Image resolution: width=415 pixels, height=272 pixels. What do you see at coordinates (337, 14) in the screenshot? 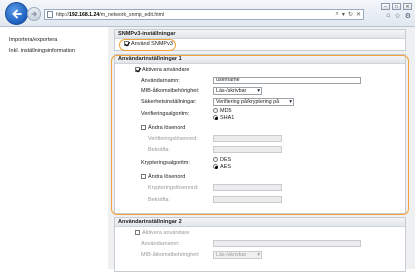
I see `search-icon: ⌕` at bounding box center [337, 14].